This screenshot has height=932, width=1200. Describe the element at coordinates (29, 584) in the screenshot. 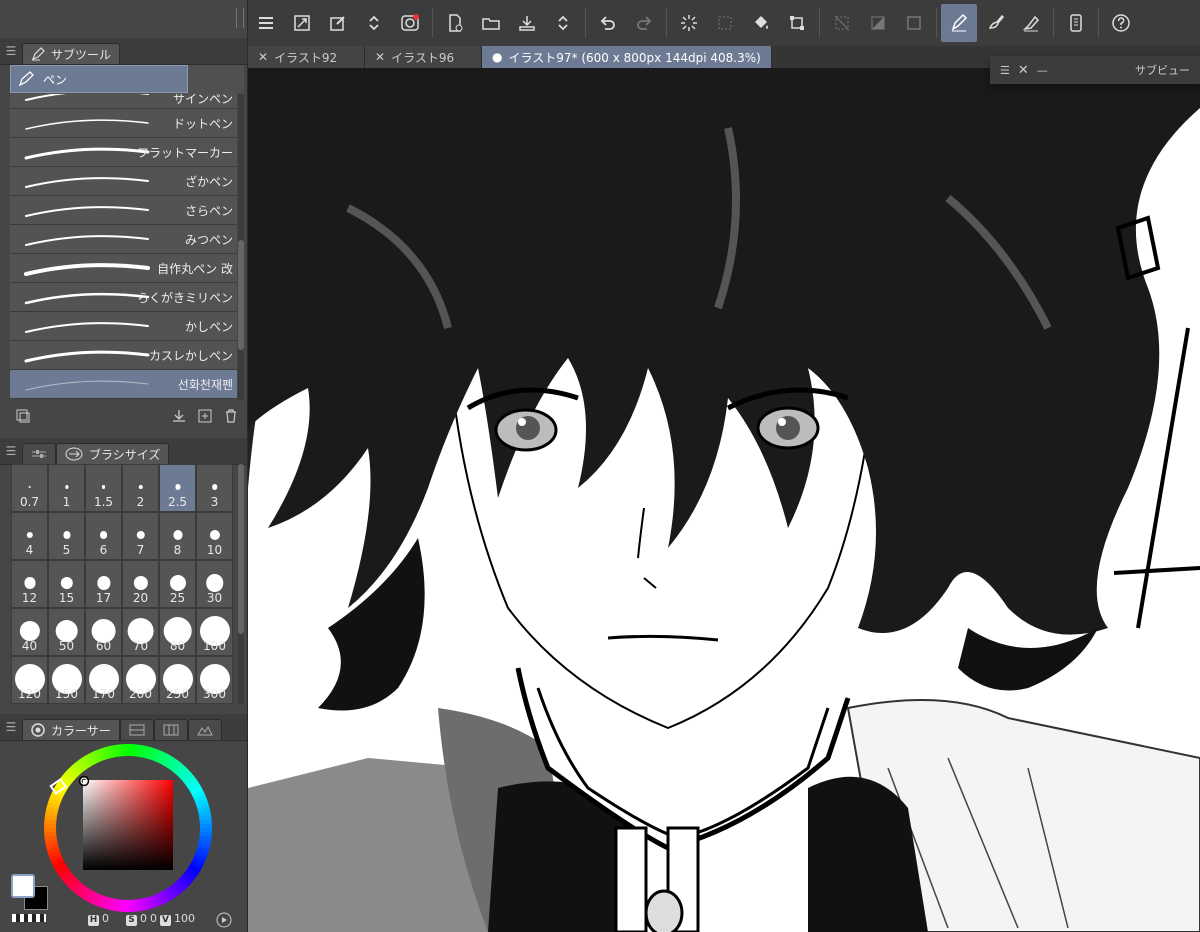

I see `brush-size-cell: 12` at that location.